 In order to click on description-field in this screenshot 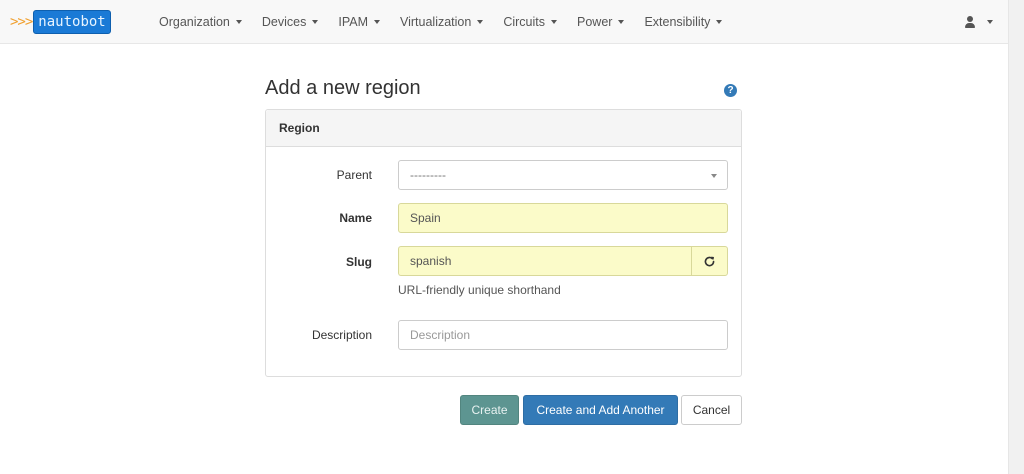, I will do `click(563, 335)`.